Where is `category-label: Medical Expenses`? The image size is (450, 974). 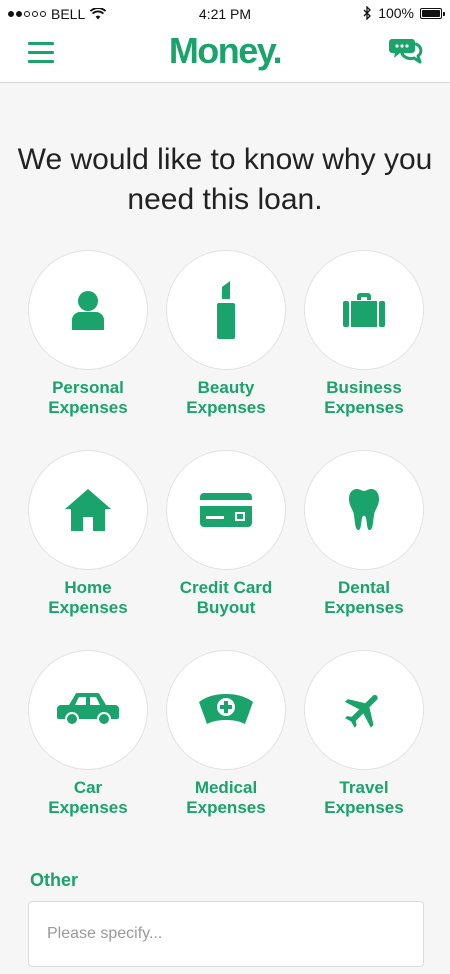 category-label: Medical Expenses is located at coordinates (226, 798).